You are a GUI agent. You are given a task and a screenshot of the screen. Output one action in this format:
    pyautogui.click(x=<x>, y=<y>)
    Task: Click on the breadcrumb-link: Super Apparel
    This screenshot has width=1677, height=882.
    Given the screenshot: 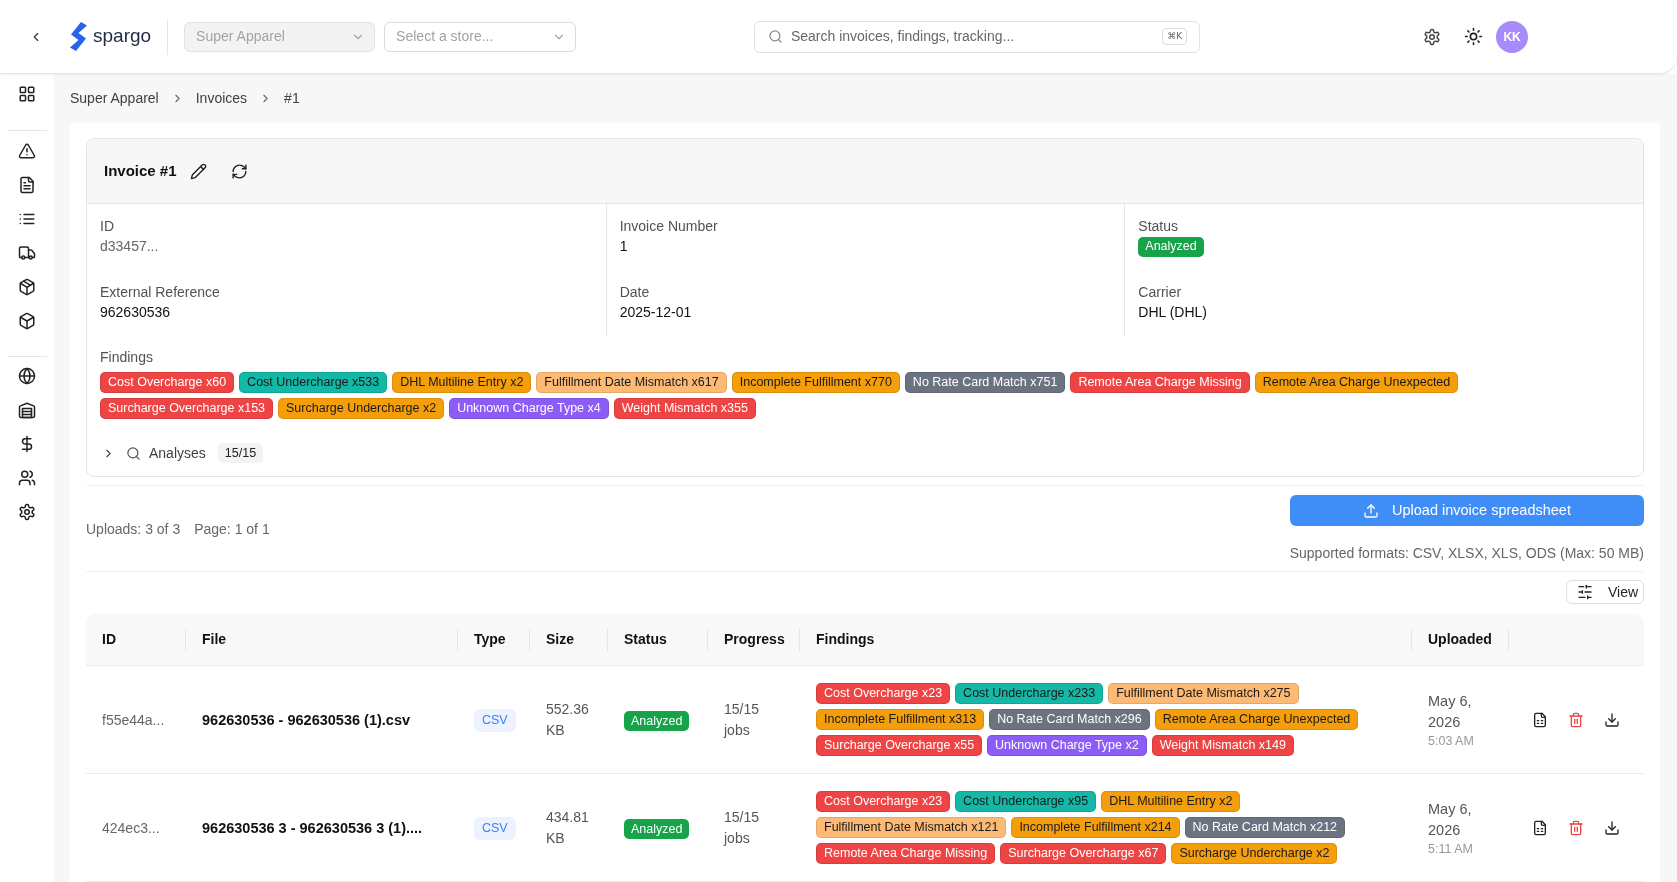 What is the action you would take?
    pyautogui.click(x=114, y=98)
    